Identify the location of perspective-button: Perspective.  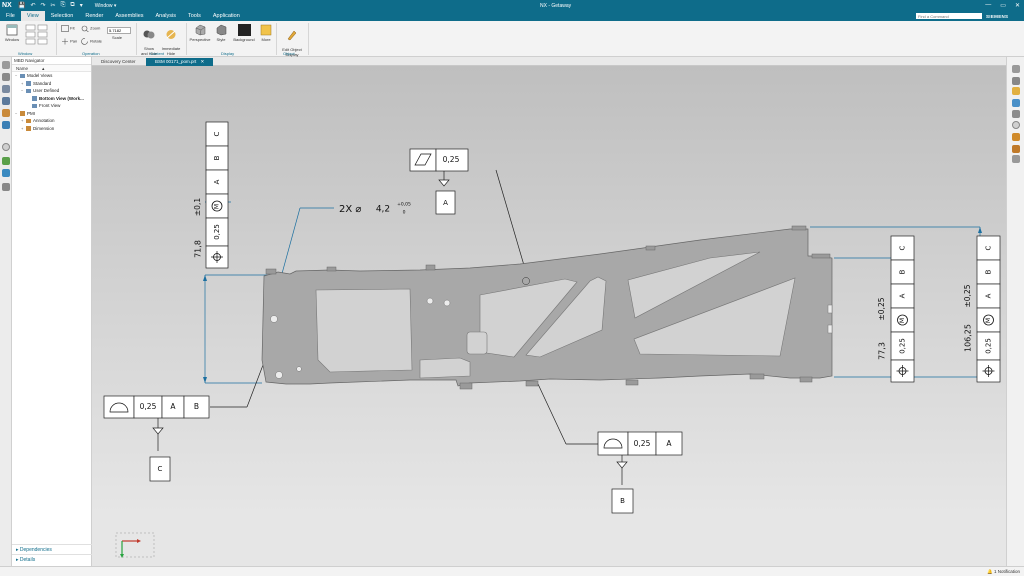
(200, 33).